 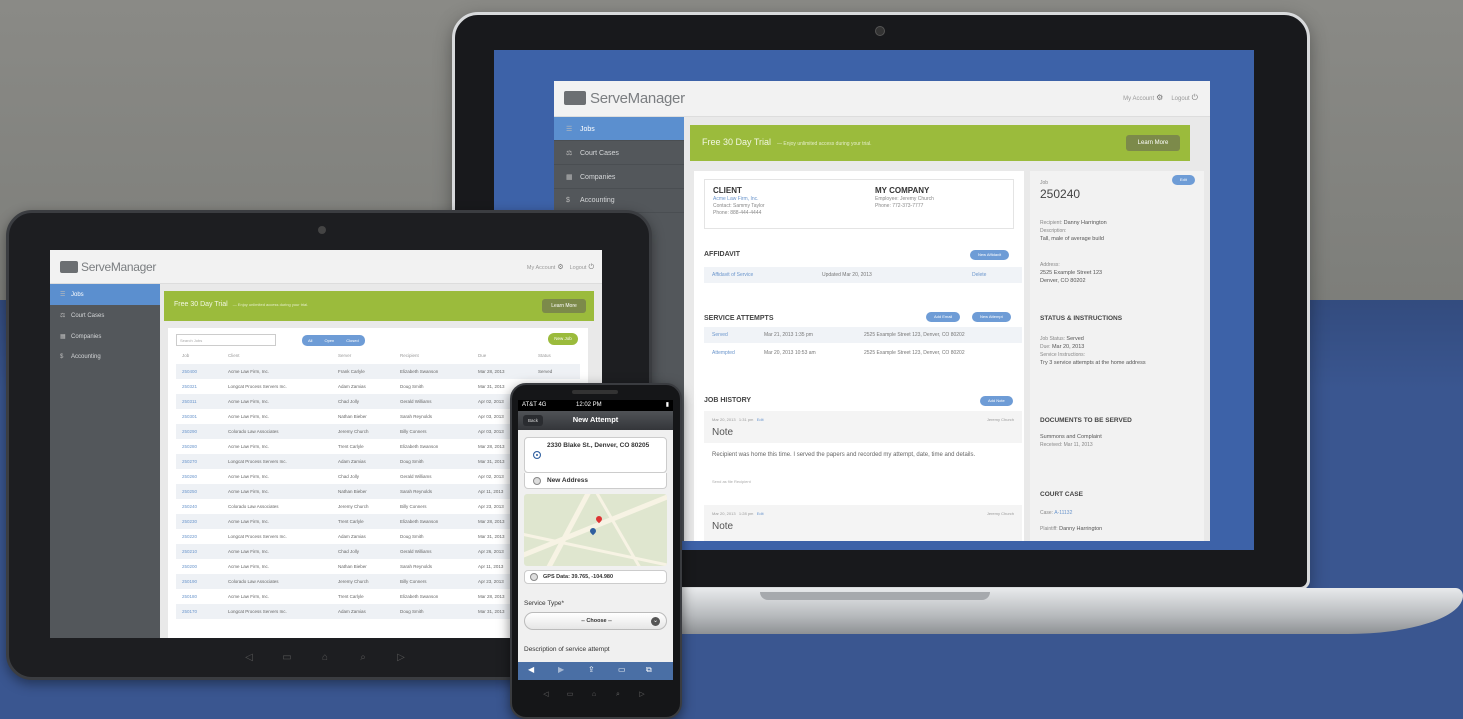 What do you see at coordinates (329, 340) in the screenshot?
I see `filter-open: Open` at bounding box center [329, 340].